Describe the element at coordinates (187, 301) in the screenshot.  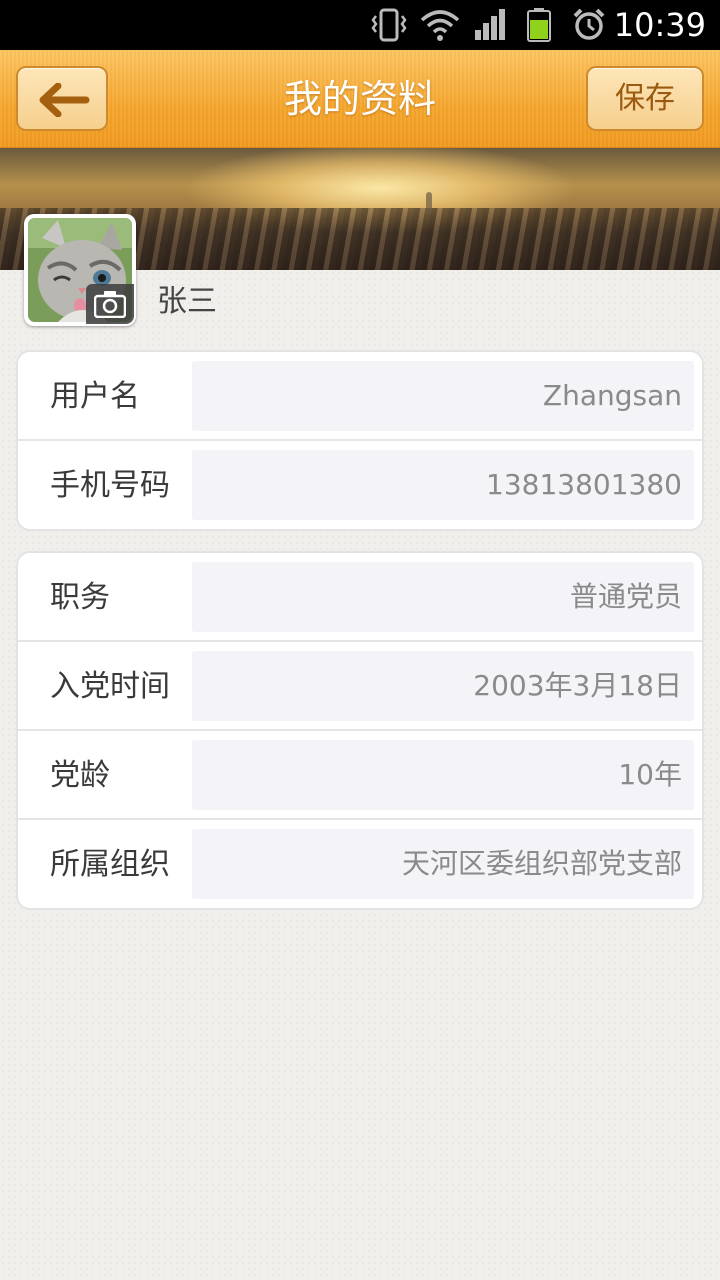
I see `user-name: 张三` at that location.